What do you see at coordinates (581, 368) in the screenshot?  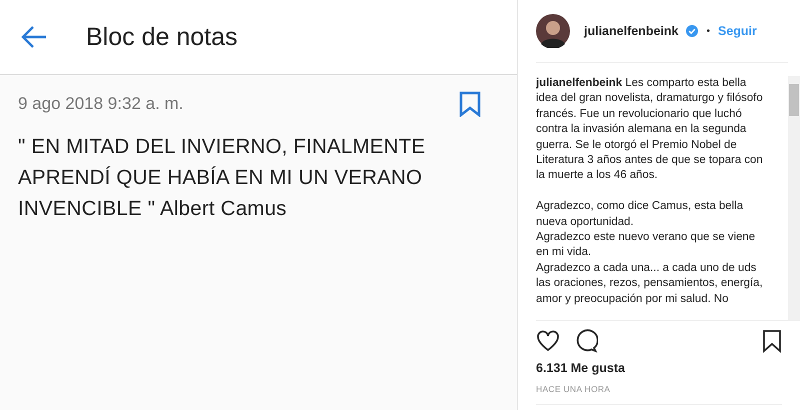 I see `like-count: 6.131 Me gusta` at bounding box center [581, 368].